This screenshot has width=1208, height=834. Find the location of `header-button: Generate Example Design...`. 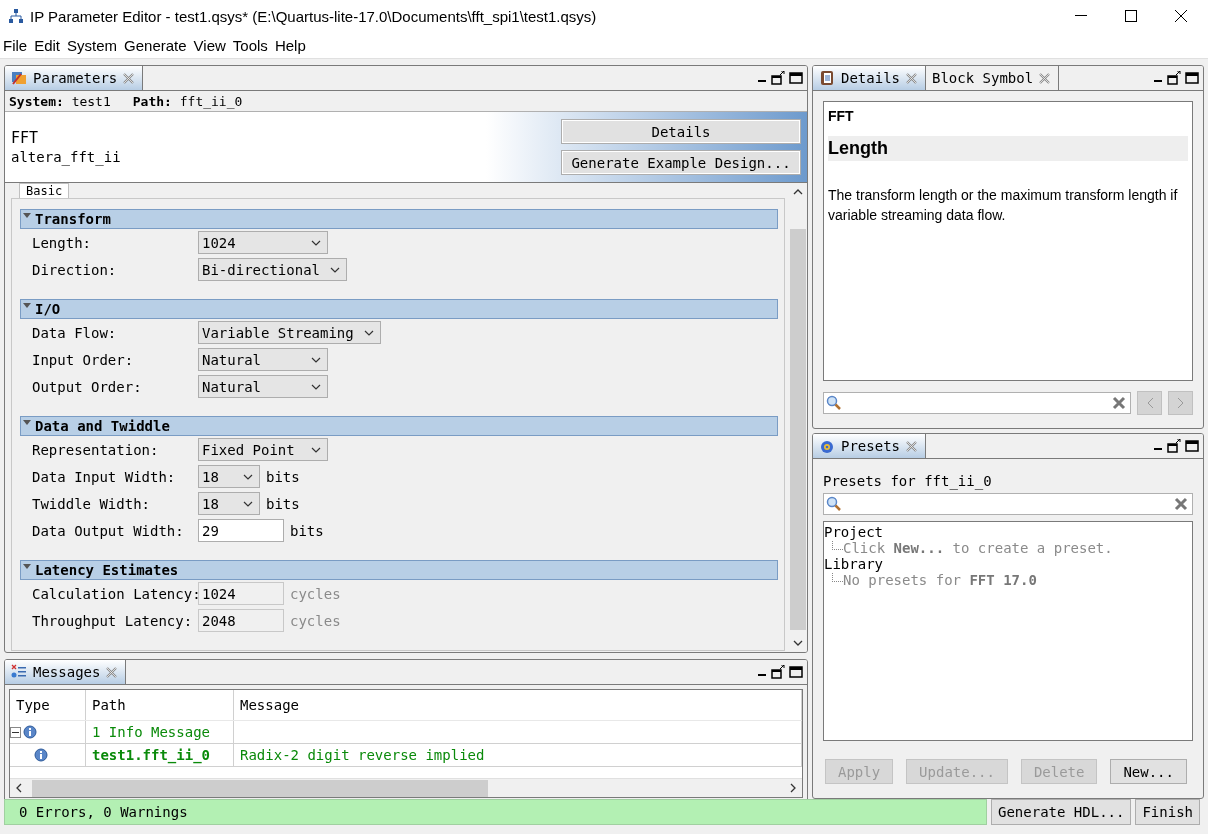

header-button: Generate Example Design... is located at coordinates (681, 162).